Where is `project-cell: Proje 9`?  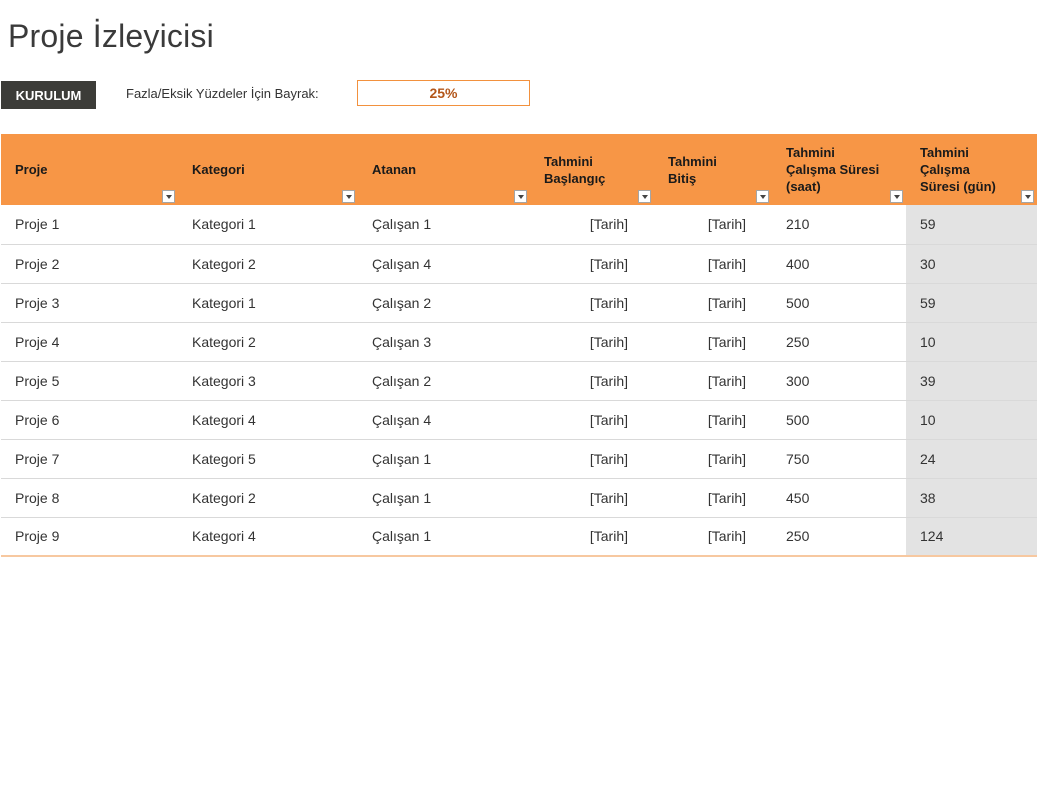
project-cell: Proje 9 is located at coordinates (89, 537).